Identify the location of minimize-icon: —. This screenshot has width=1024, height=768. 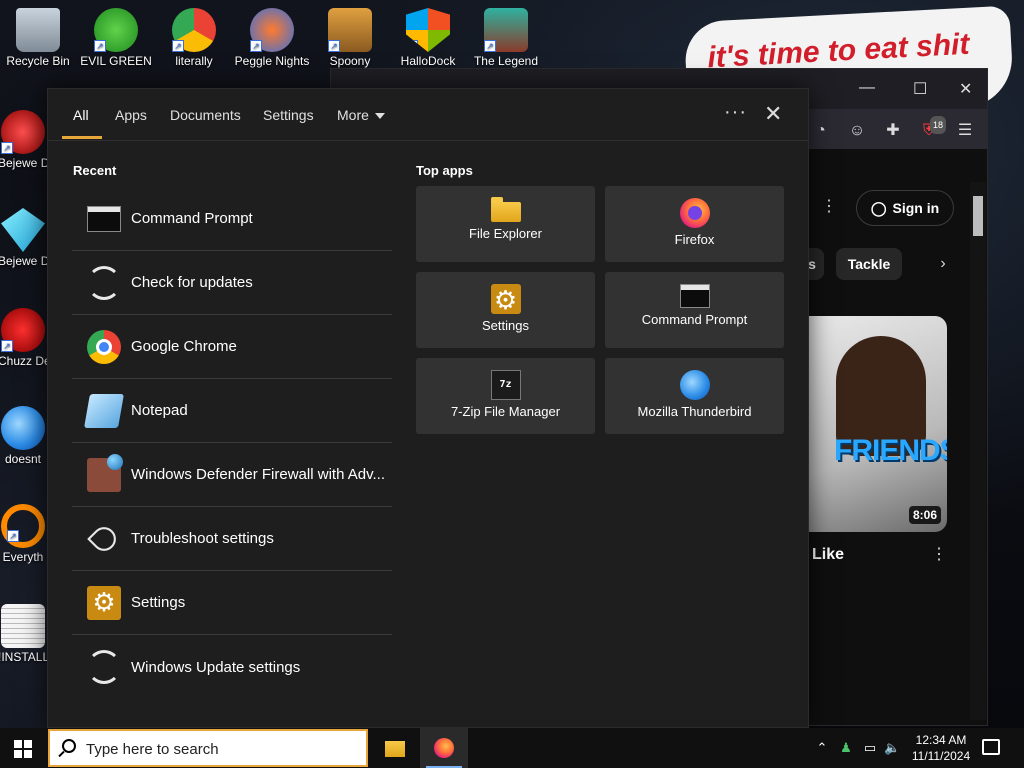
(867, 88).